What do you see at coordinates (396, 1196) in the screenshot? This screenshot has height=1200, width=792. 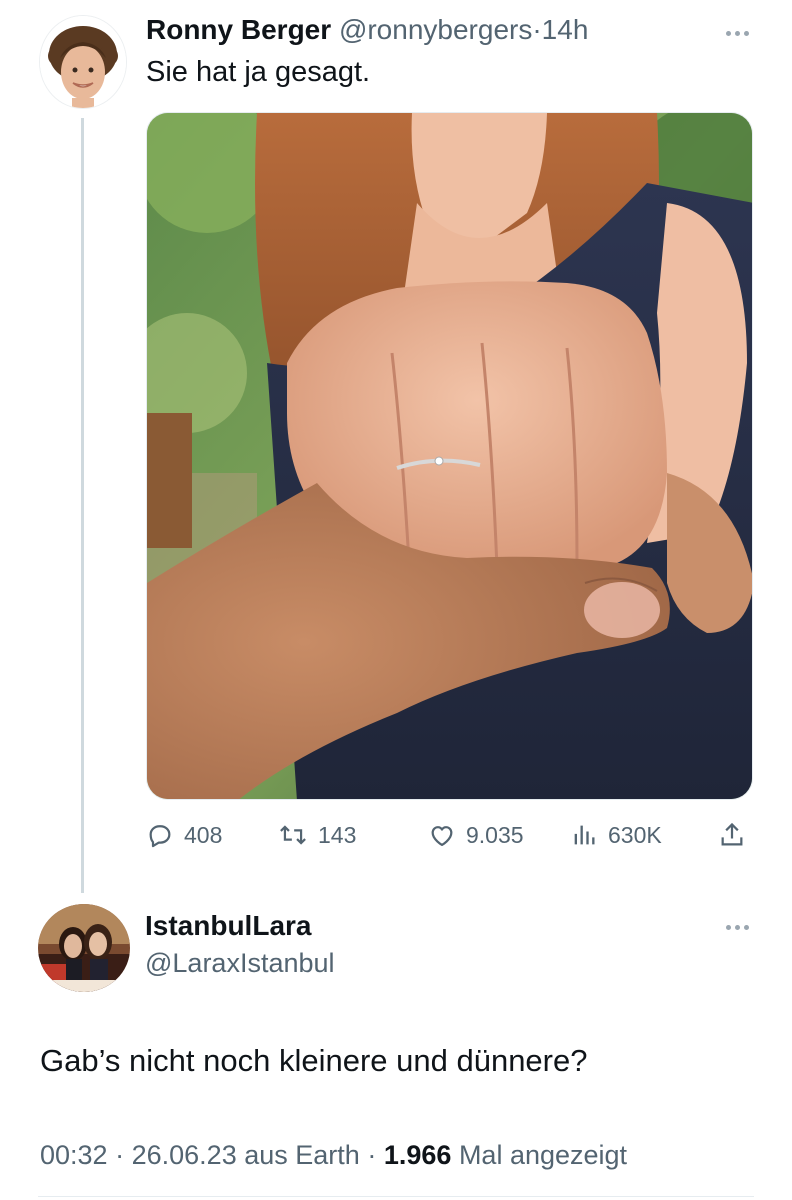 I see `divider` at bounding box center [396, 1196].